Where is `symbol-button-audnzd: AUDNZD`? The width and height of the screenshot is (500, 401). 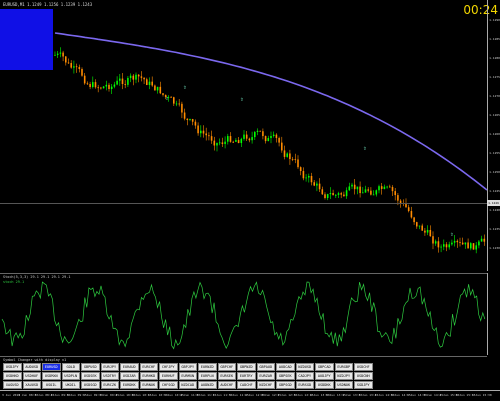
symbol-button-audnzd: AUDNZD is located at coordinates (207, 385).